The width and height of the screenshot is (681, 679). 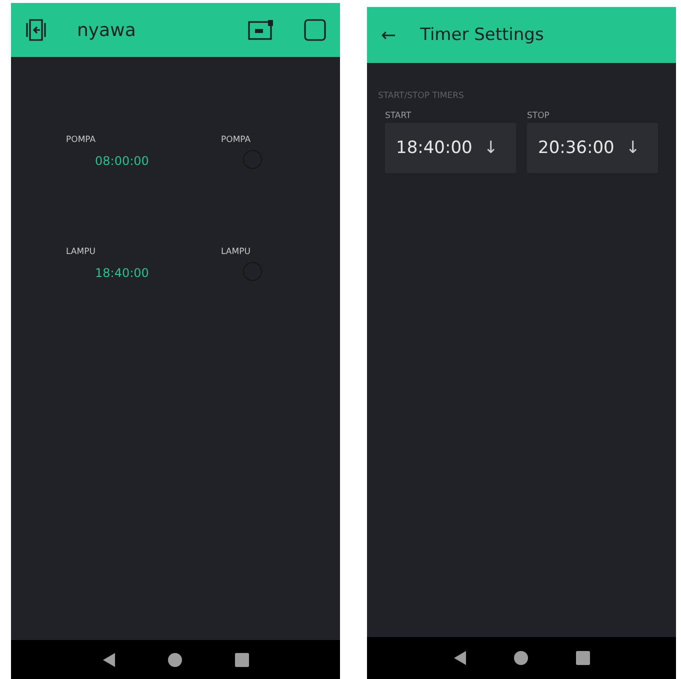 What do you see at coordinates (107, 30) in the screenshot?
I see `project-title: nyawa` at bounding box center [107, 30].